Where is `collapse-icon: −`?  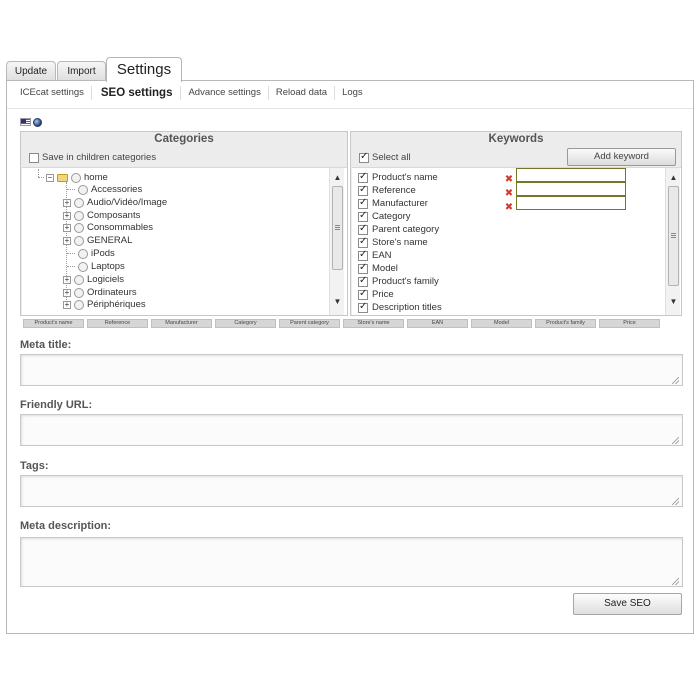
collapse-icon: − is located at coordinates (50, 177).